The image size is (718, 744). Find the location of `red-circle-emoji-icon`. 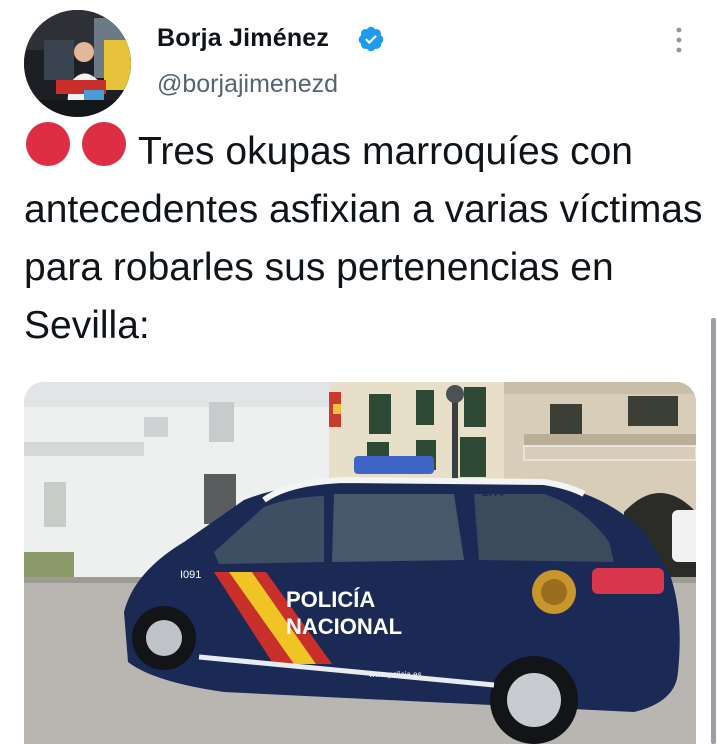

red-circle-emoji-icon is located at coordinates (76, 144).